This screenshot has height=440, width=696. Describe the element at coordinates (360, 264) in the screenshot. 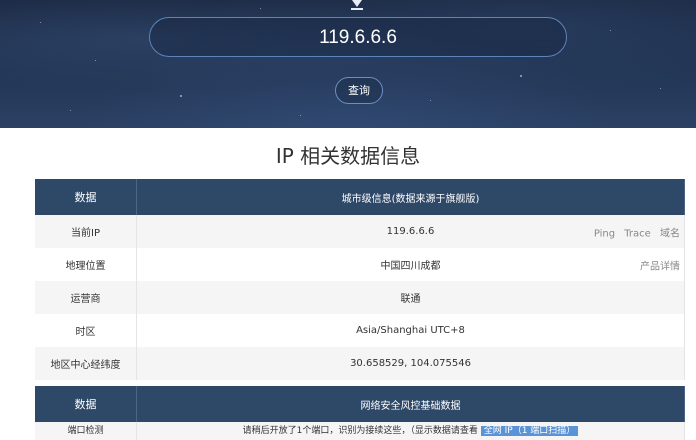

I see `table-row: 地理位置 中国四川成都 产品详情` at that location.